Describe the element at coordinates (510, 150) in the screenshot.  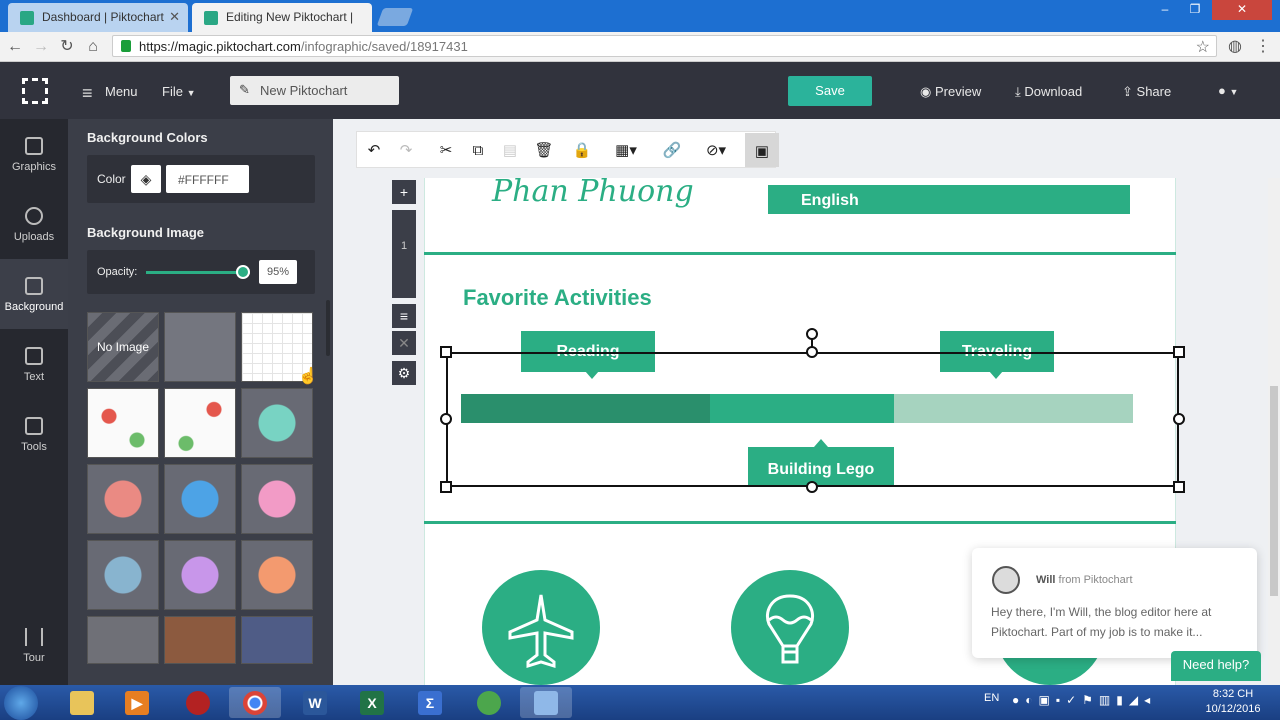
I see `paste-icon: ▤` at that location.